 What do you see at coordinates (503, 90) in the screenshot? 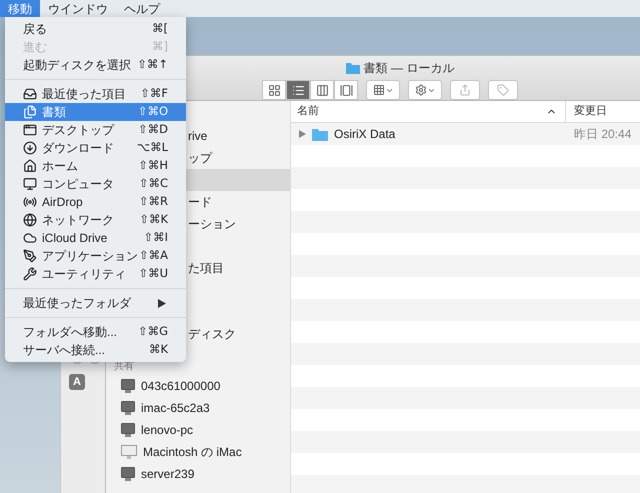
I see `tag-icon` at bounding box center [503, 90].